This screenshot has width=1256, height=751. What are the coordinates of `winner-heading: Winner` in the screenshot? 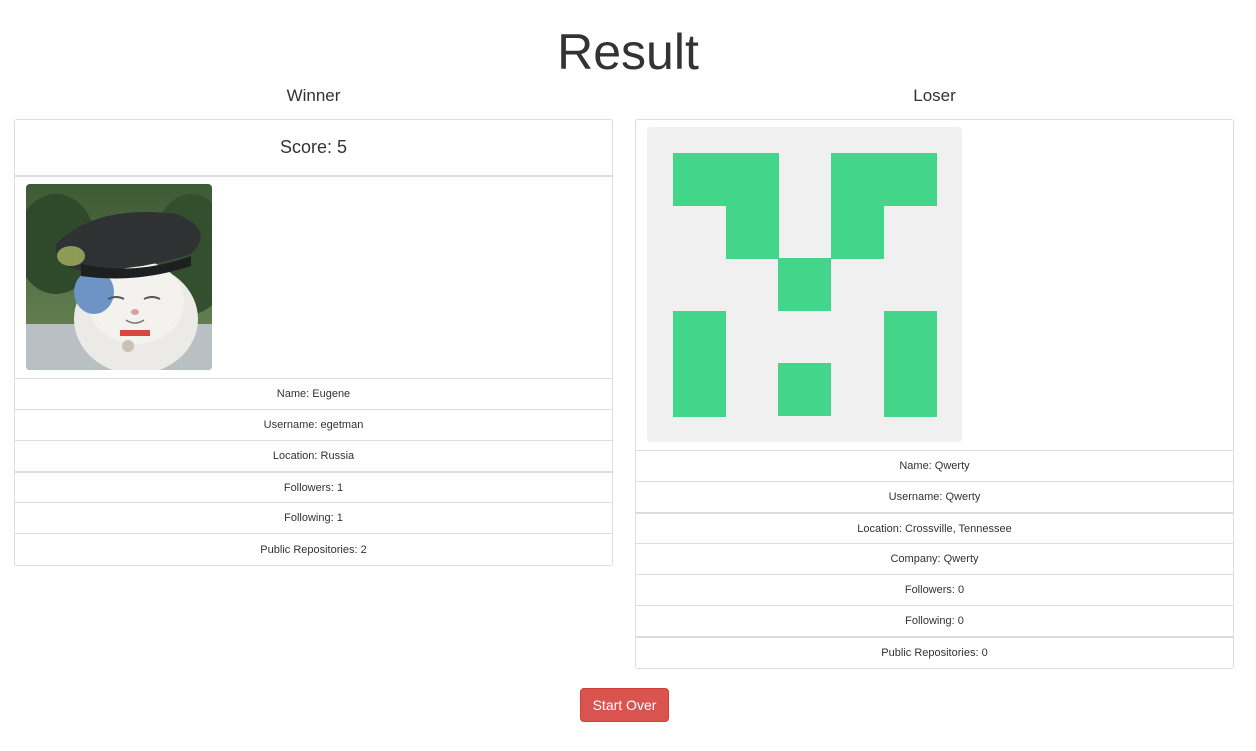 It's located at (313, 95).